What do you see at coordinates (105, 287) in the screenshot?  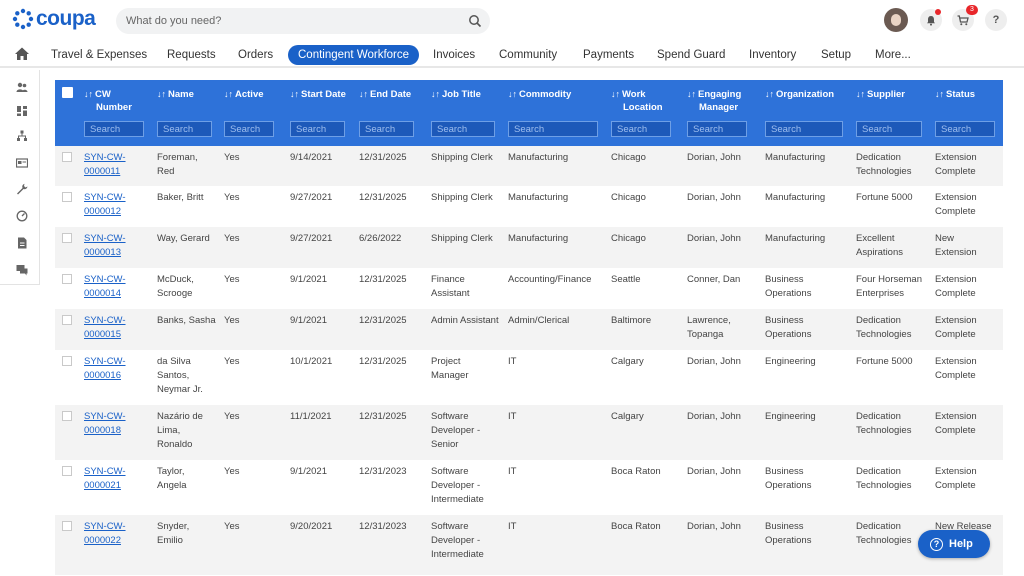 I see `cell-cw-number: SYN-CW- 0000014` at bounding box center [105, 287].